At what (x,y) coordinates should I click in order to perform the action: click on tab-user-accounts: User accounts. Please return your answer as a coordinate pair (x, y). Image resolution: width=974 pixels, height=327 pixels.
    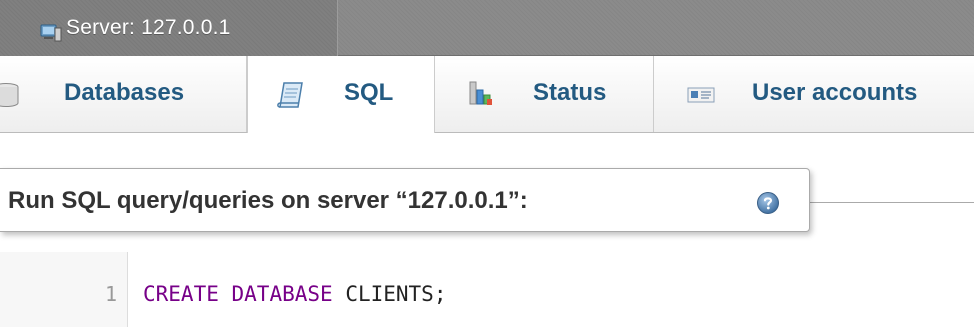
    Looking at the image, I should click on (814, 94).